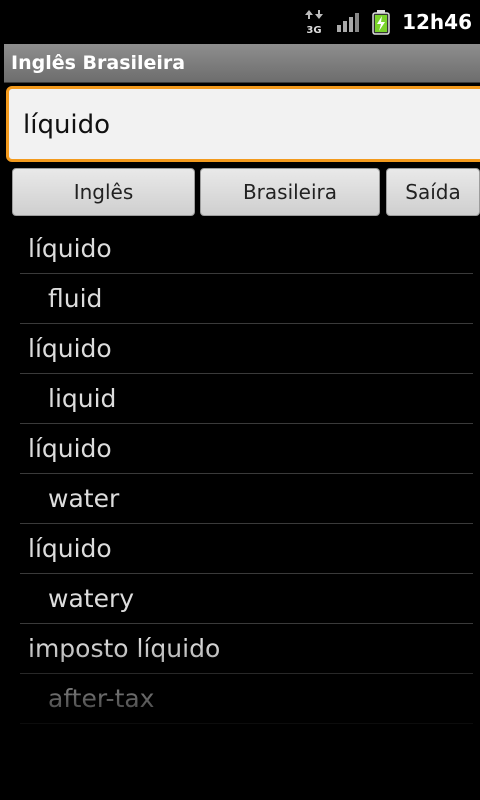 The height and width of the screenshot is (800, 480). What do you see at coordinates (437, 22) in the screenshot?
I see `status-time: 12h46` at bounding box center [437, 22].